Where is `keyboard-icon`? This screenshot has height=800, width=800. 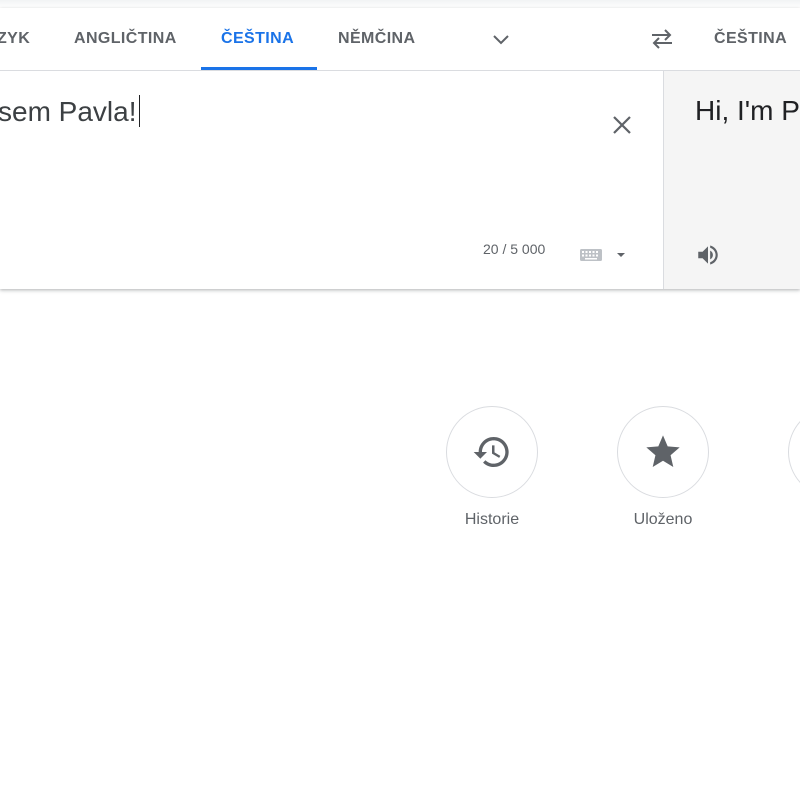 keyboard-icon is located at coordinates (591, 255).